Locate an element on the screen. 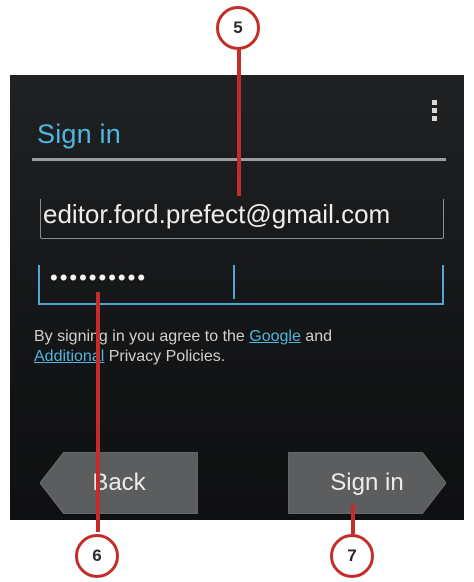 The height and width of the screenshot is (582, 474). email-value: editor.ford.prefect@gmail.com is located at coordinates (217, 214).